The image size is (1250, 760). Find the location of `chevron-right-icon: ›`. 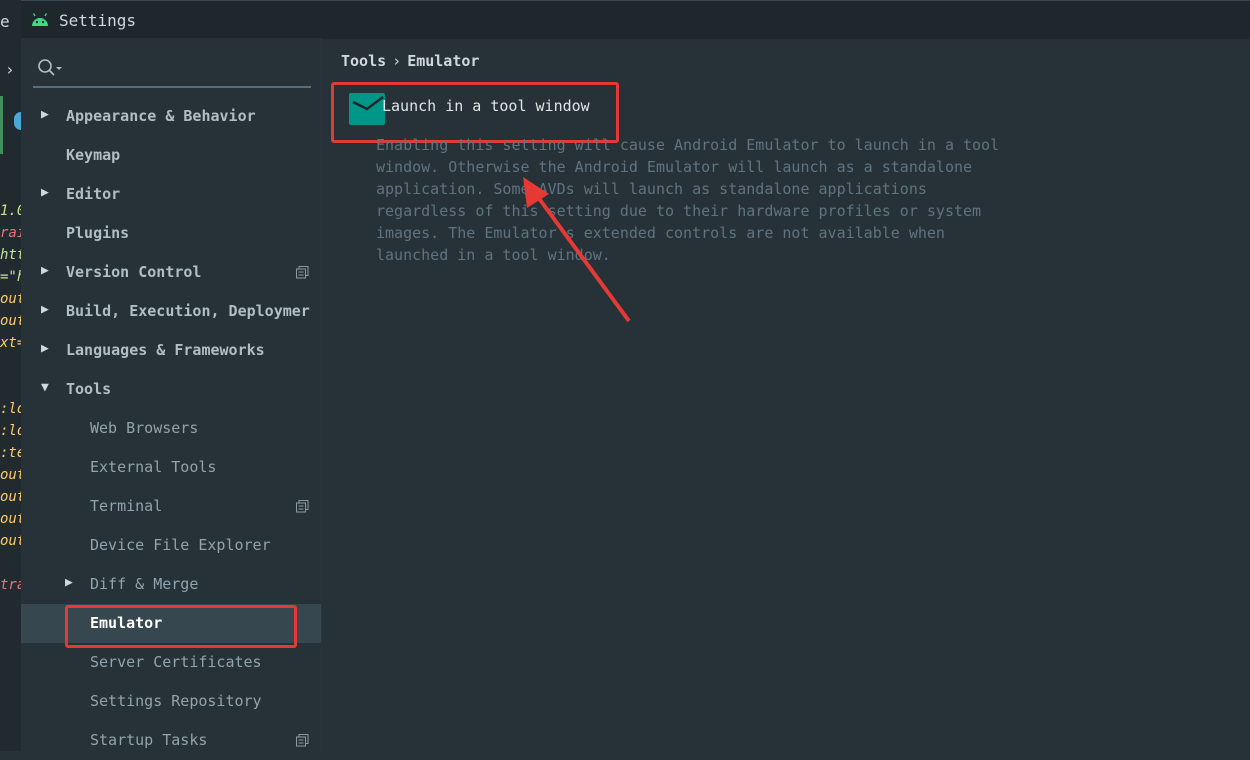

chevron-right-icon: › is located at coordinates (10, 69).